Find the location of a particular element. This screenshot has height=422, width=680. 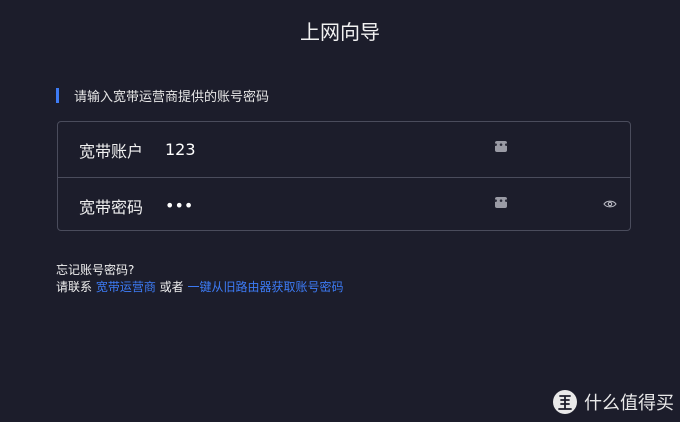

watermark-text: 什么值得买 is located at coordinates (629, 403).